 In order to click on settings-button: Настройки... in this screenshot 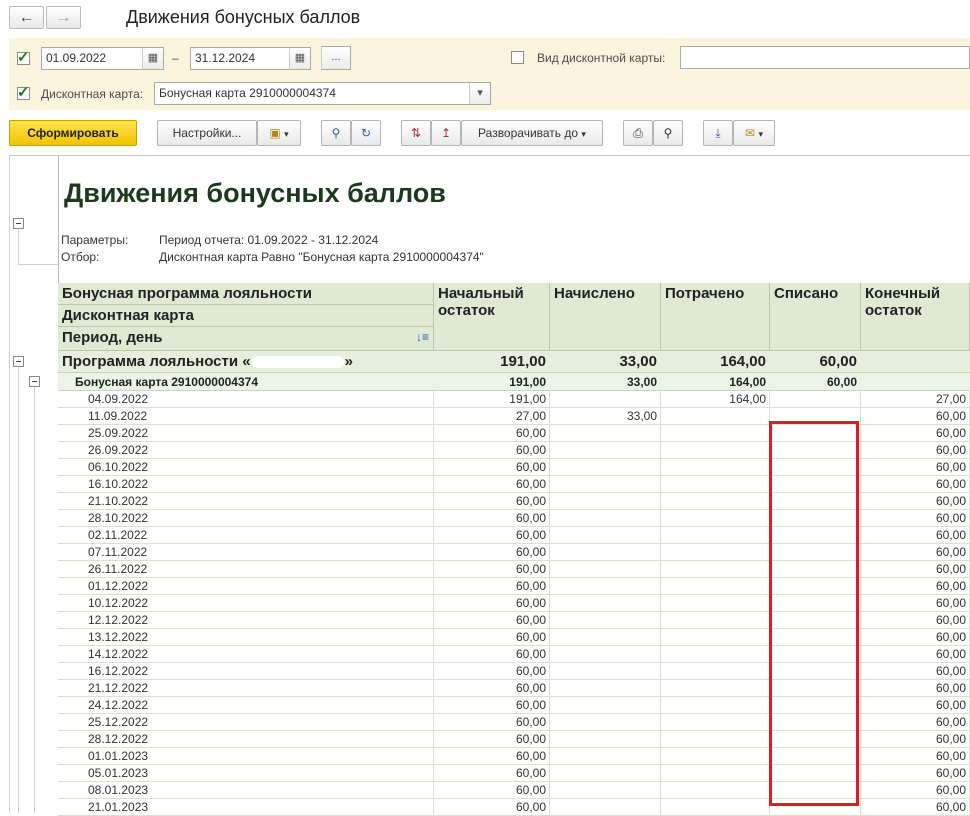, I will do `click(207, 133)`.